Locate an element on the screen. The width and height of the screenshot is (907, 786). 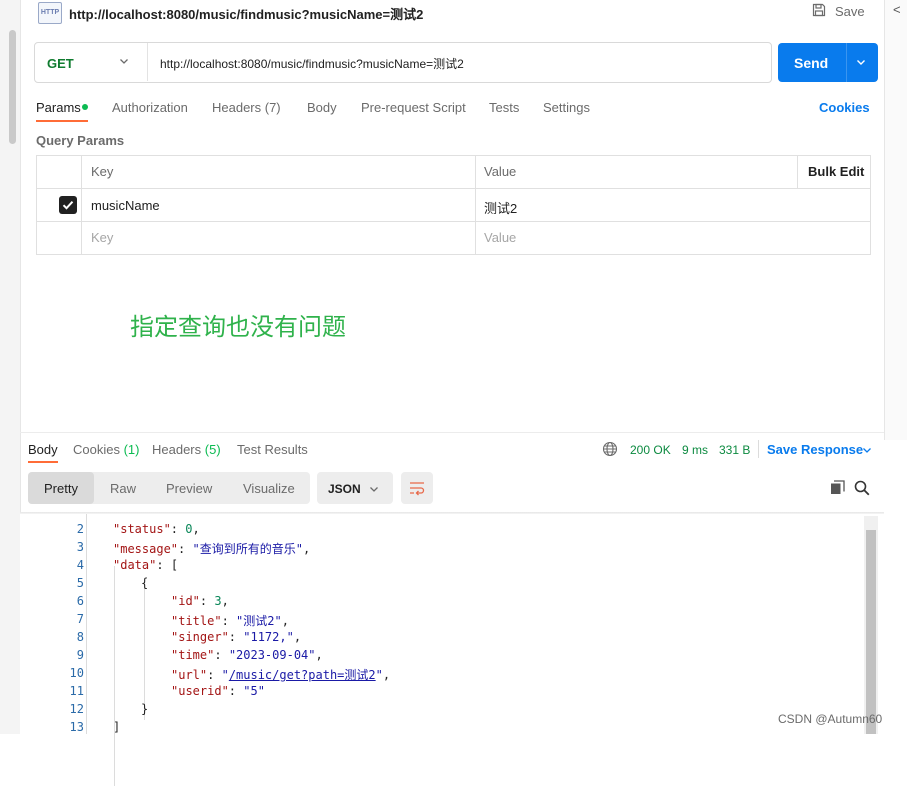
code-line: "userid": "5" is located at coordinates (218, 691).